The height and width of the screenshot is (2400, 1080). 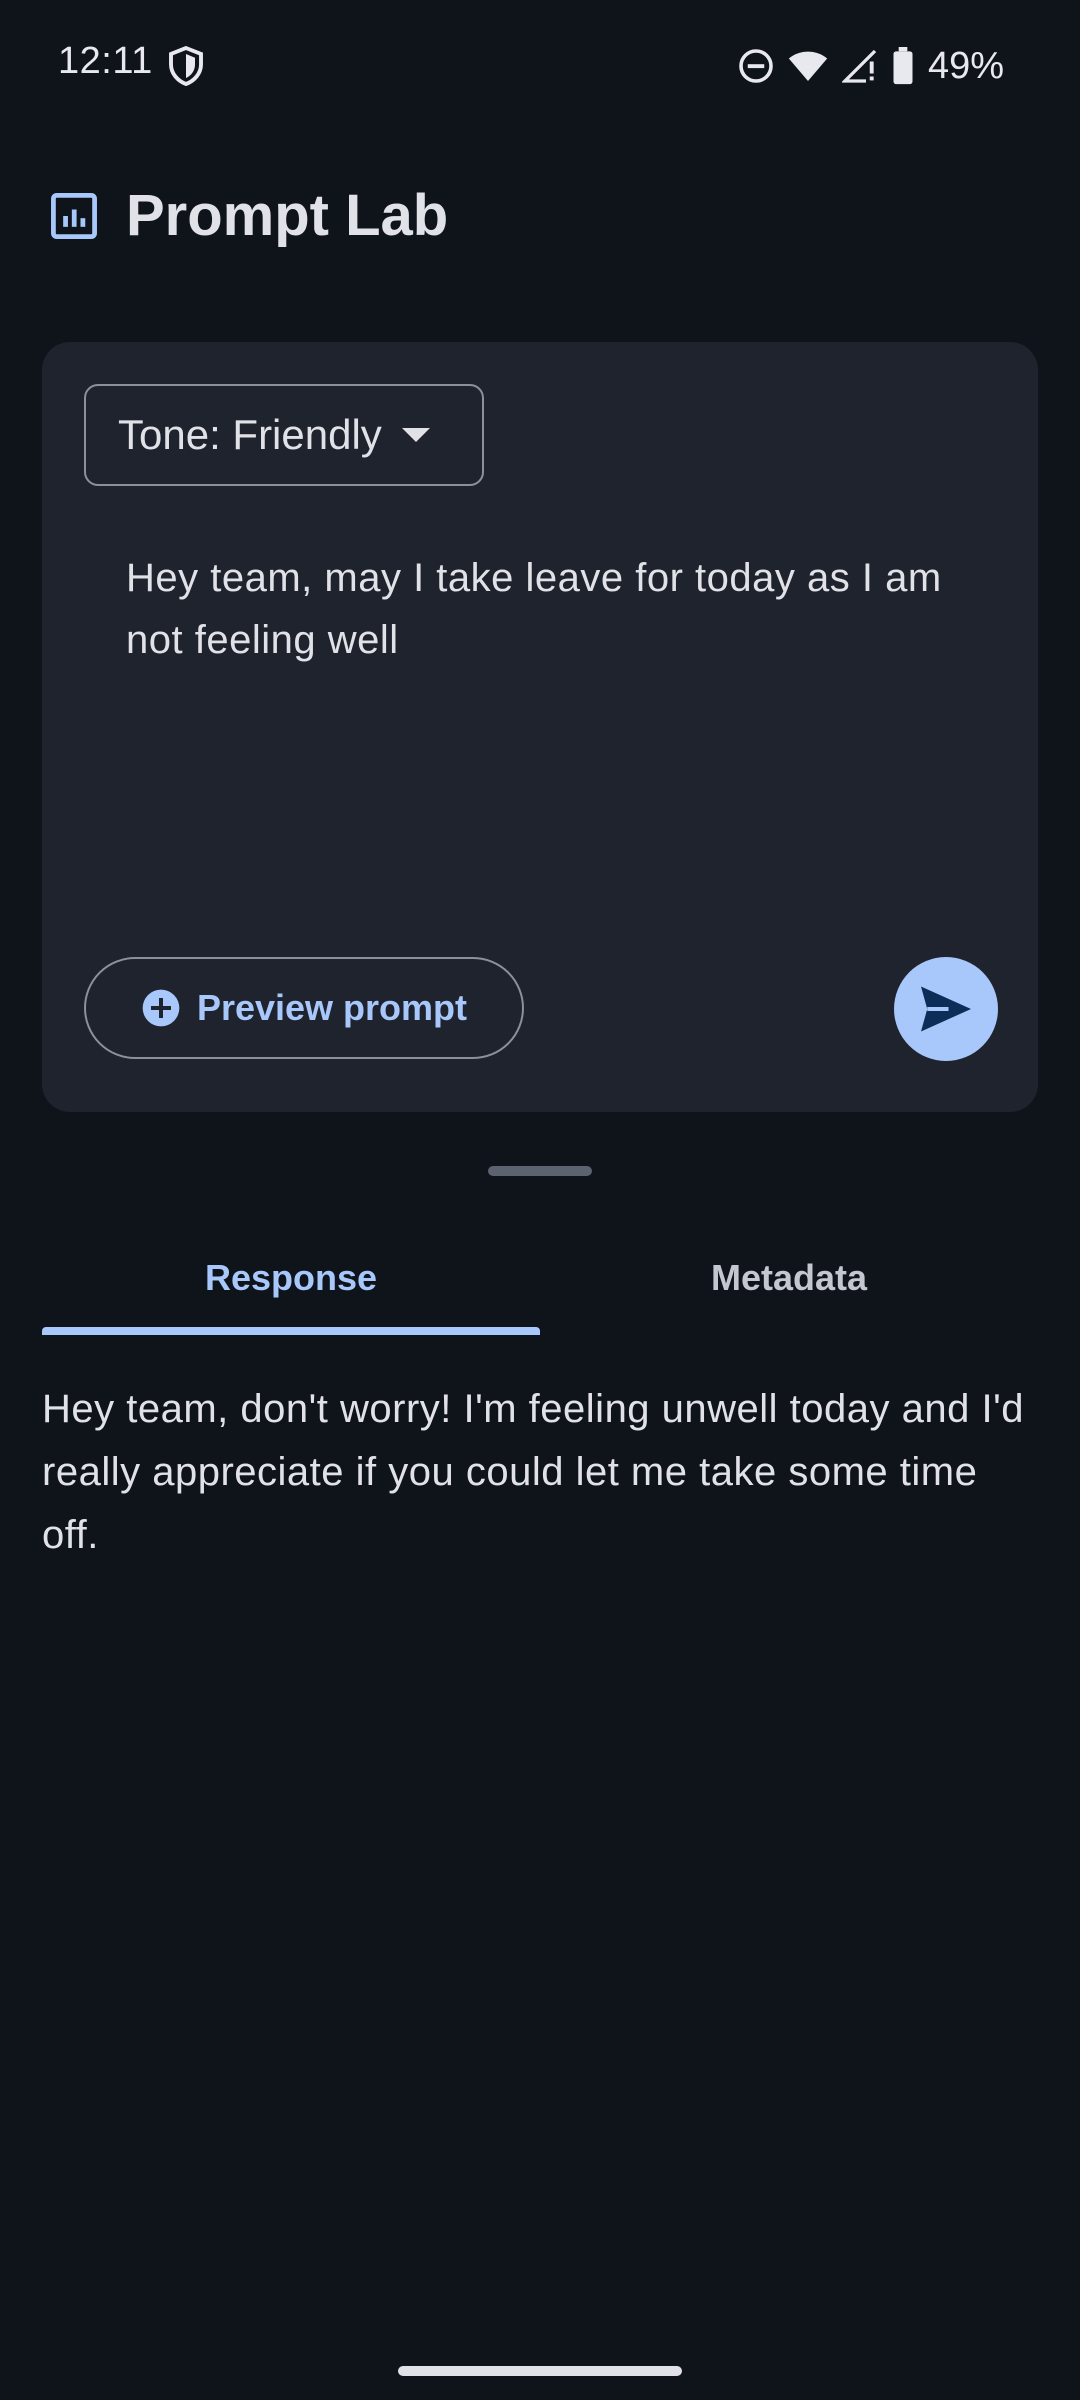 What do you see at coordinates (903, 66) in the screenshot?
I see `battery-icon` at bounding box center [903, 66].